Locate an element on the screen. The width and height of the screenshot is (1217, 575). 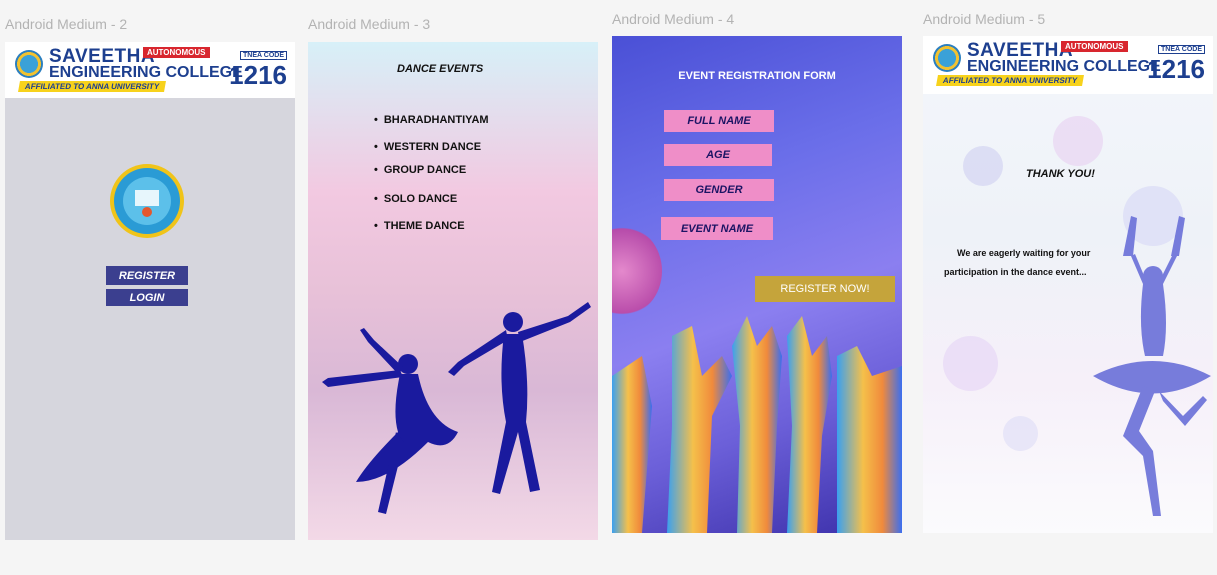
login-button: LOGIN is located at coordinates (147, 297).